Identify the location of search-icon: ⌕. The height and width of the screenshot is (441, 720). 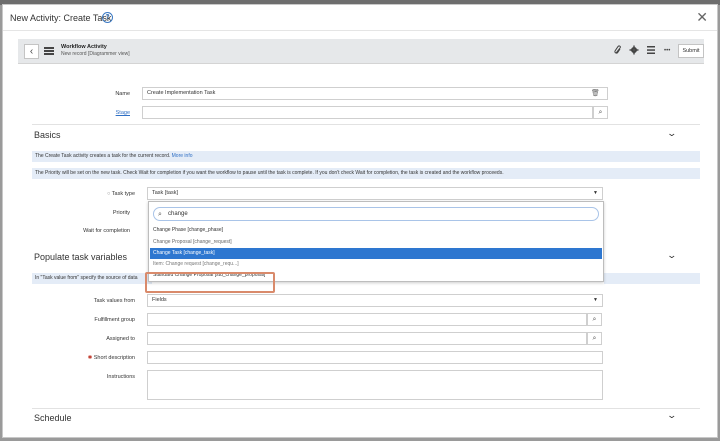
(160, 214).